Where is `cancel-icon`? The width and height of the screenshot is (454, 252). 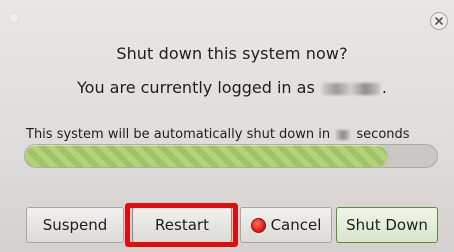 cancel-icon is located at coordinates (258, 225).